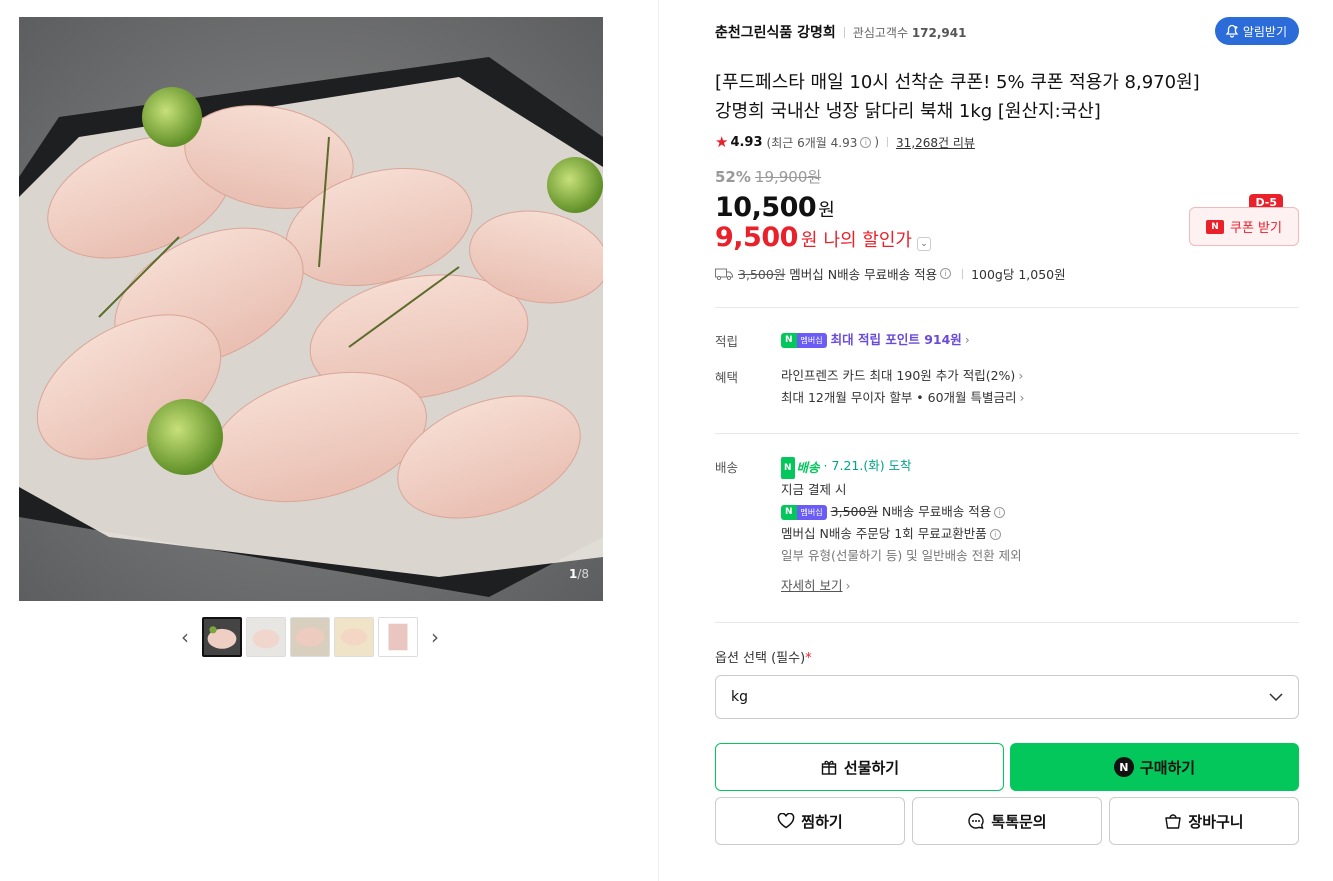  I want to click on chevron-down-icon, so click(1276, 697).